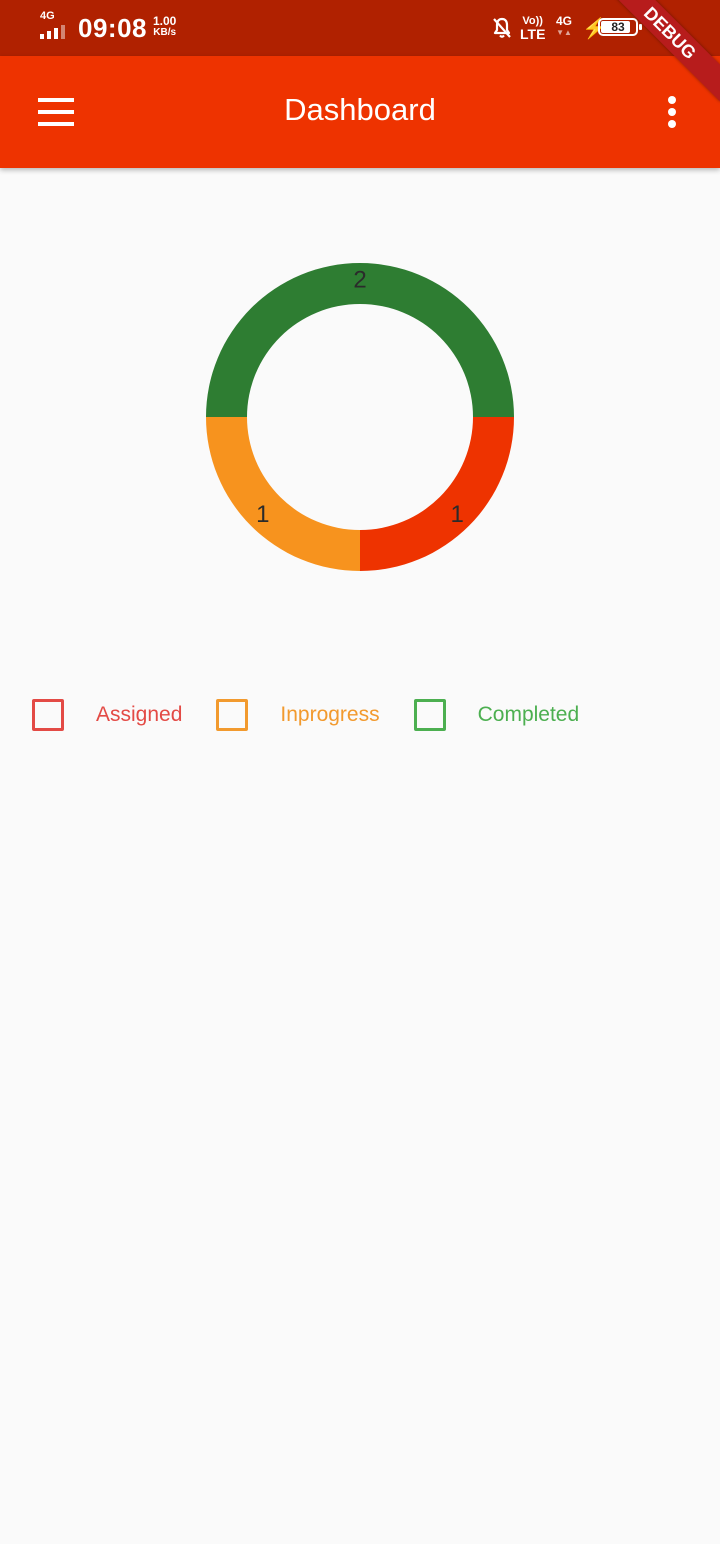  What do you see at coordinates (330, 714) in the screenshot?
I see `legend-label-inprogress: Inprogress` at bounding box center [330, 714].